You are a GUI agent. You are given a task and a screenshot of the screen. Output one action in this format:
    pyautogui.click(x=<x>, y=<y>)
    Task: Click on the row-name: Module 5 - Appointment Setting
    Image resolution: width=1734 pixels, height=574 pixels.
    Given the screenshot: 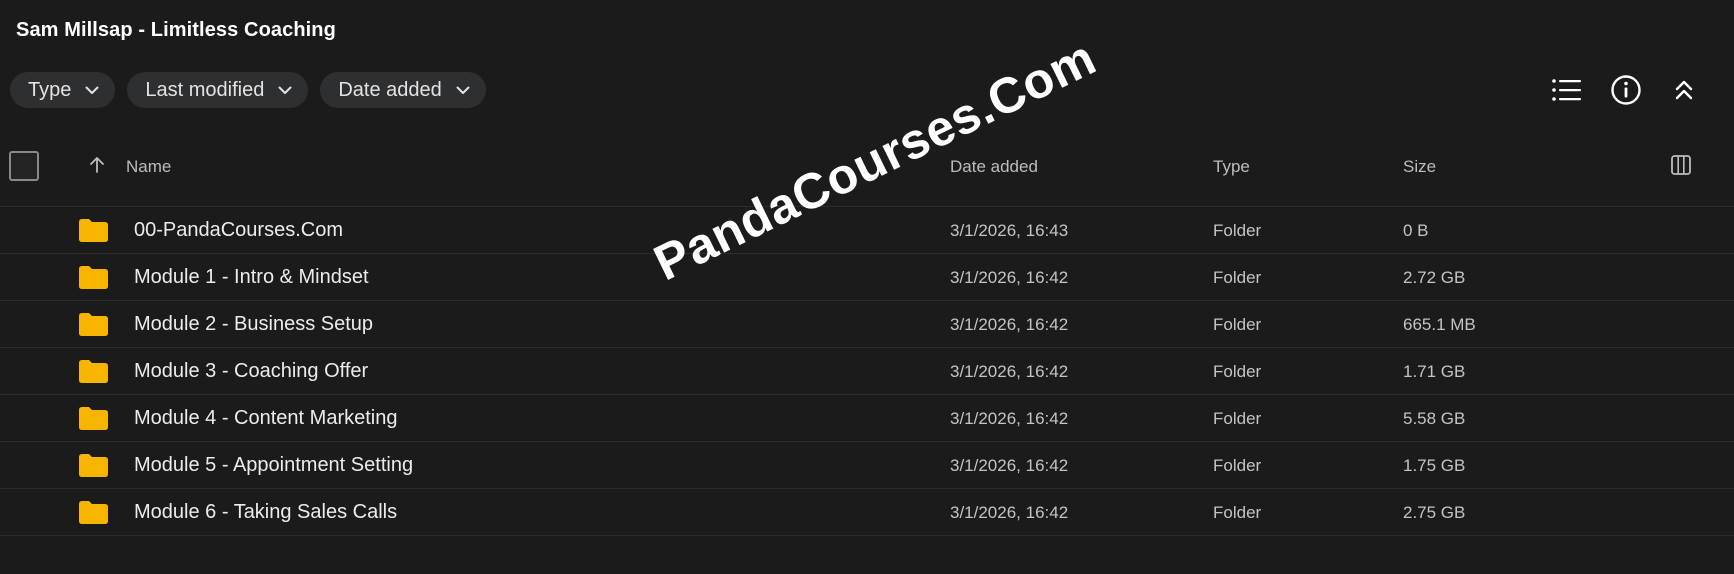 What is the action you would take?
    pyautogui.click(x=274, y=465)
    